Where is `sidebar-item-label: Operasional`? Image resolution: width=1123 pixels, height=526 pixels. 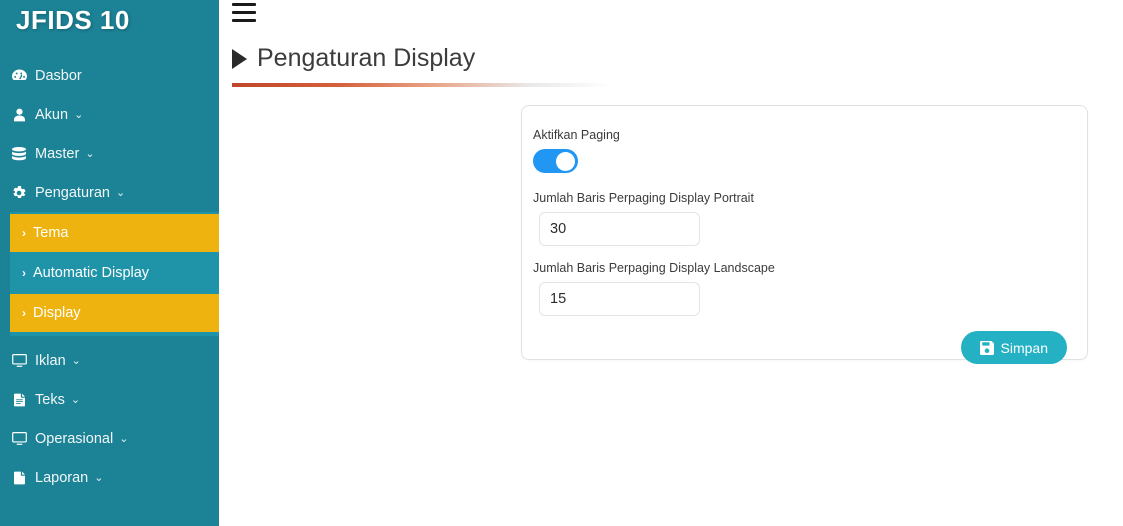
sidebar-item-label: Operasional is located at coordinates (74, 438).